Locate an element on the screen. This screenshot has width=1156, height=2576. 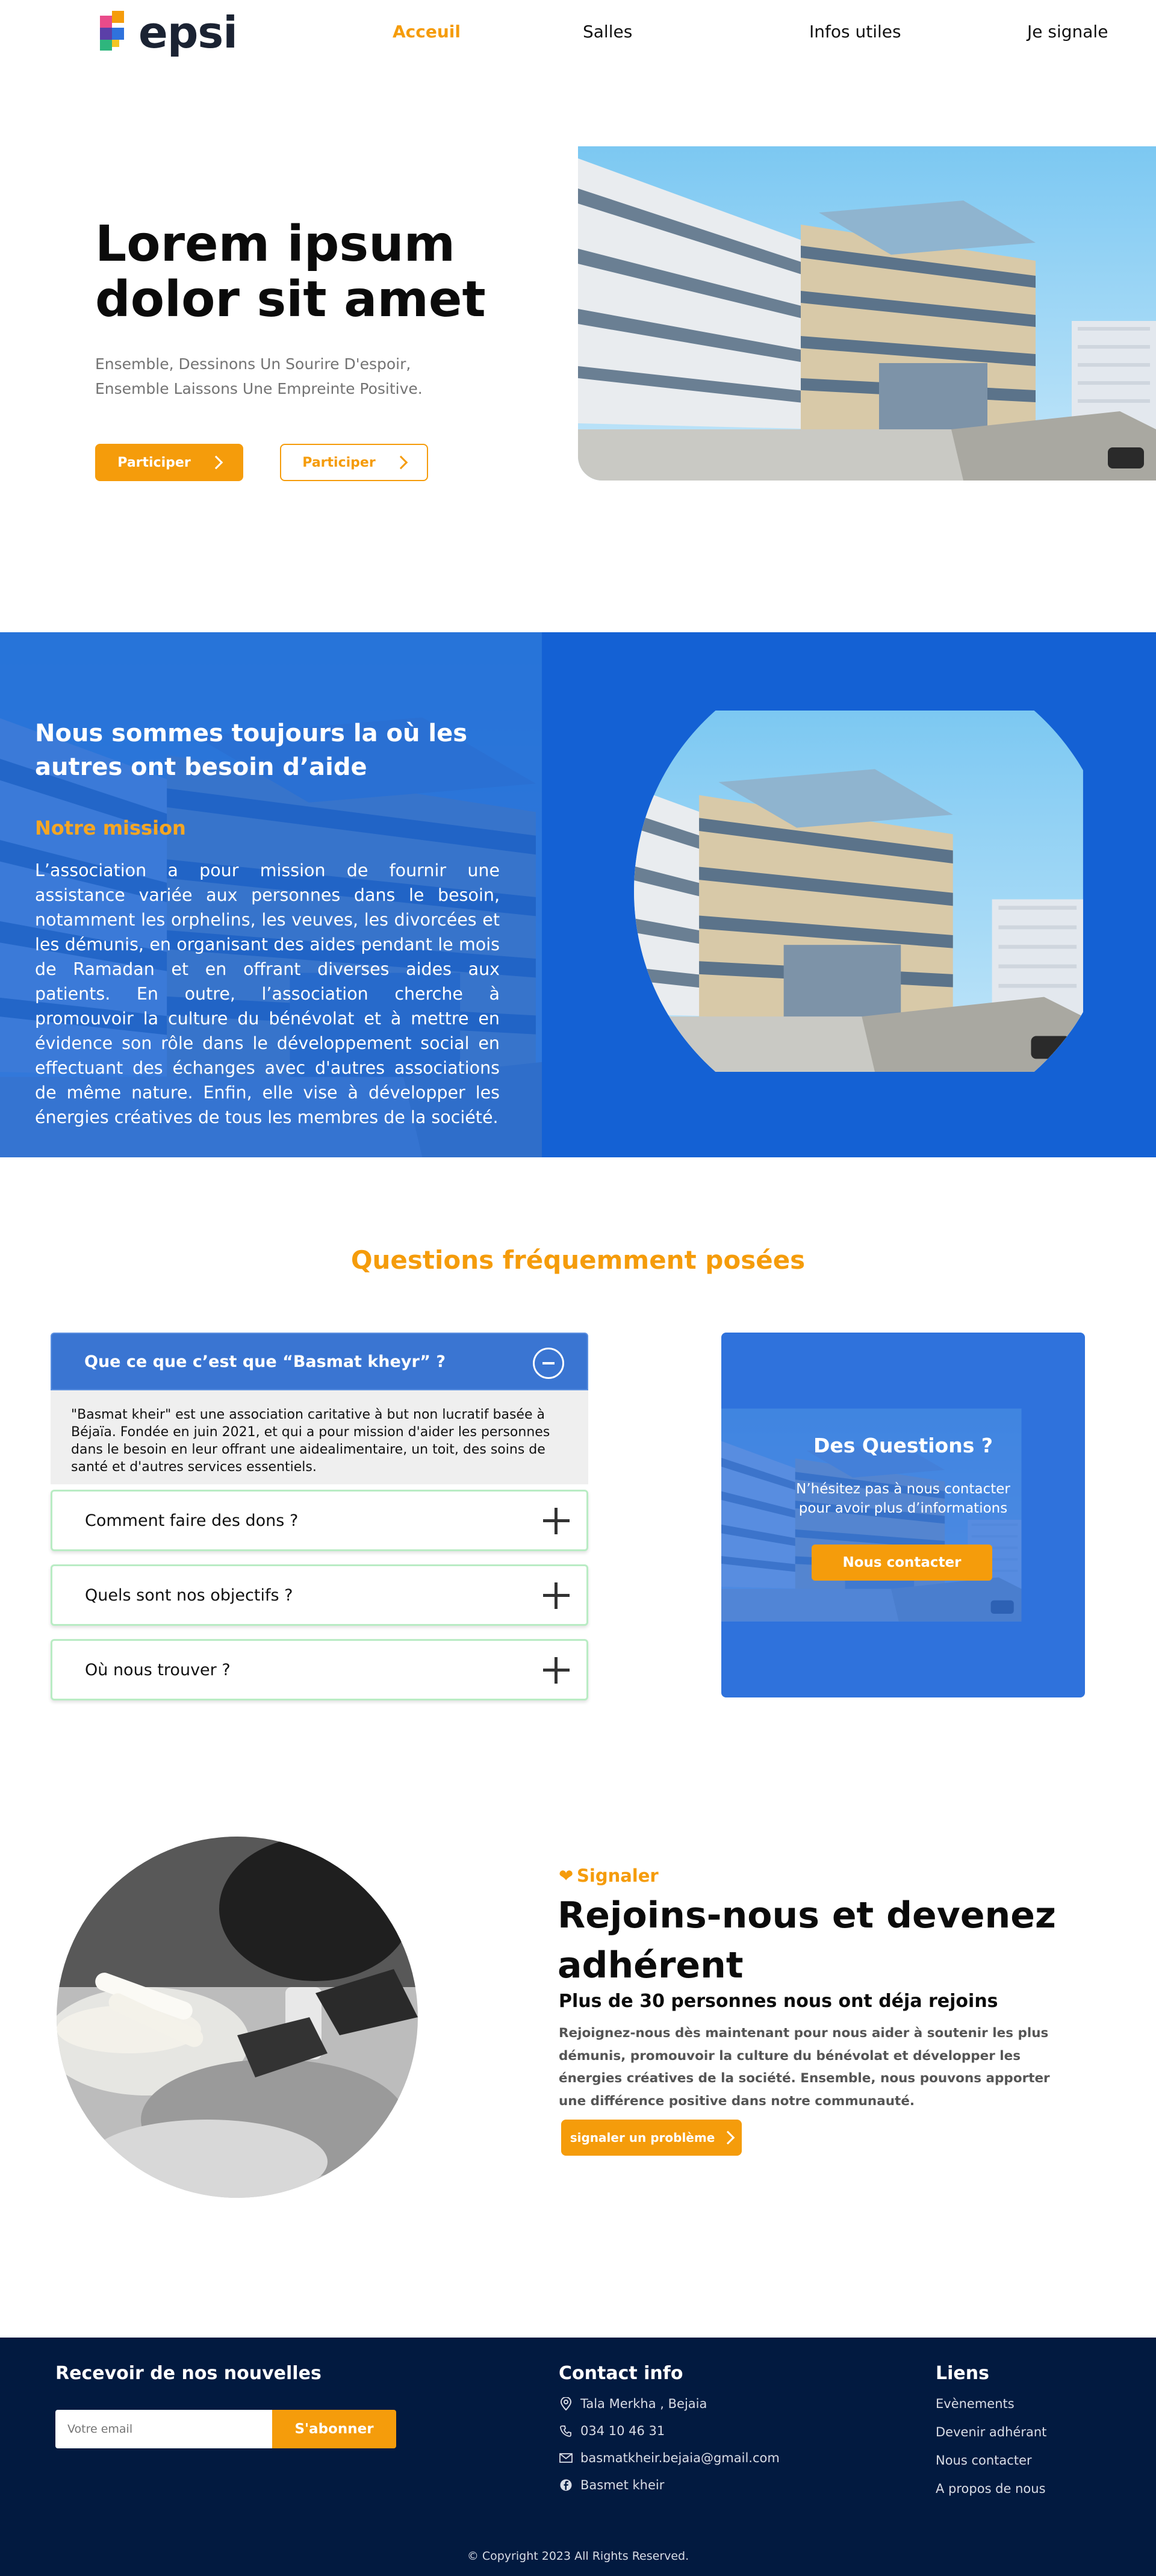
contact-button: Nous contacter is located at coordinates (902, 1563).